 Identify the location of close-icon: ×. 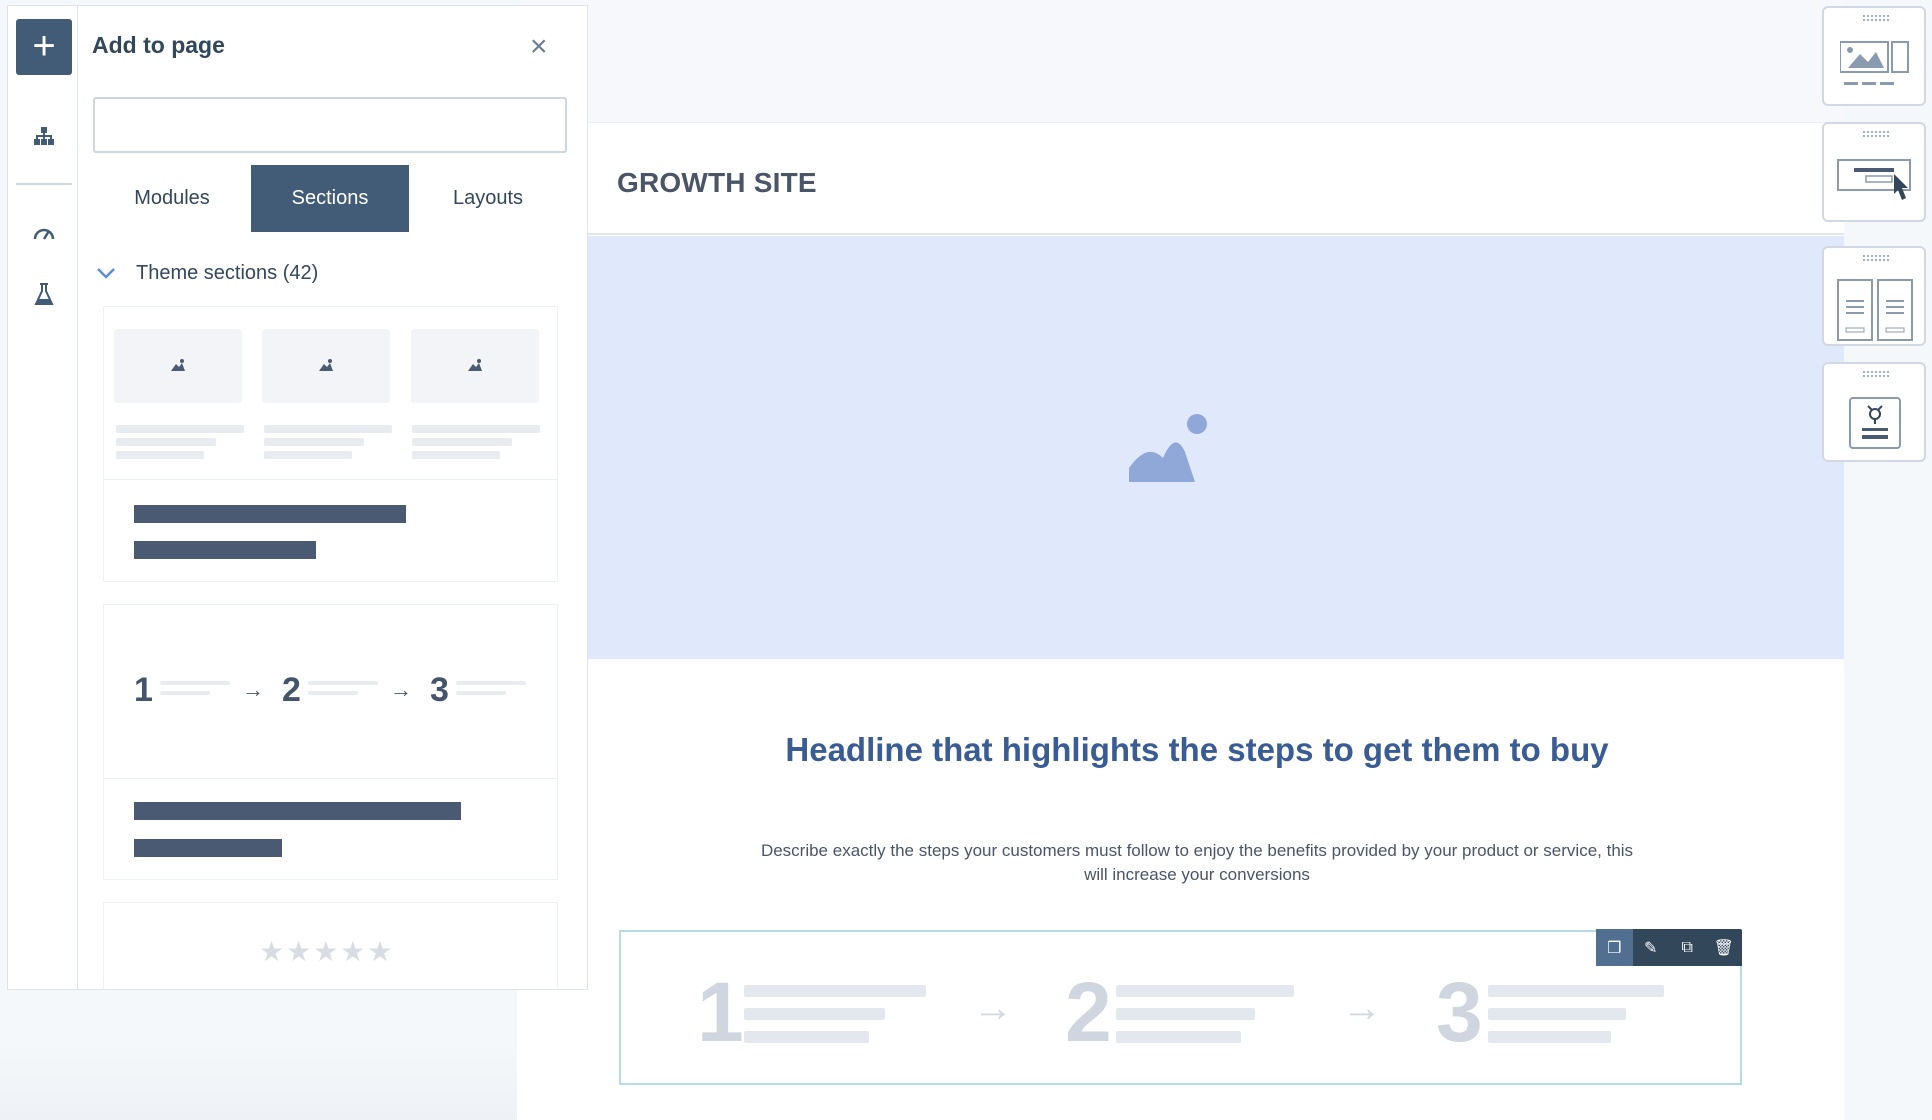
(539, 47).